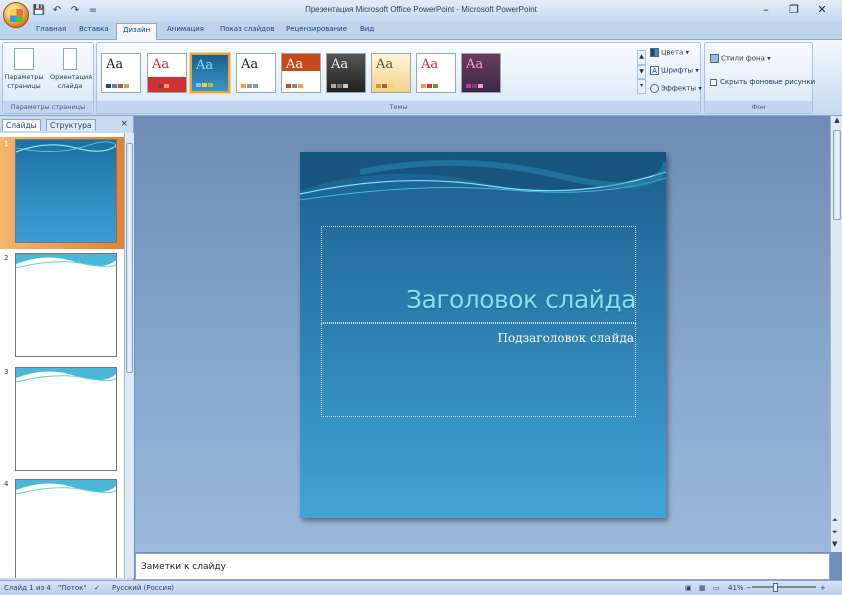 The width and height of the screenshot is (842, 595). What do you see at coordinates (72, 588) in the screenshot?
I see `theme-name: "Поток"` at bounding box center [72, 588].